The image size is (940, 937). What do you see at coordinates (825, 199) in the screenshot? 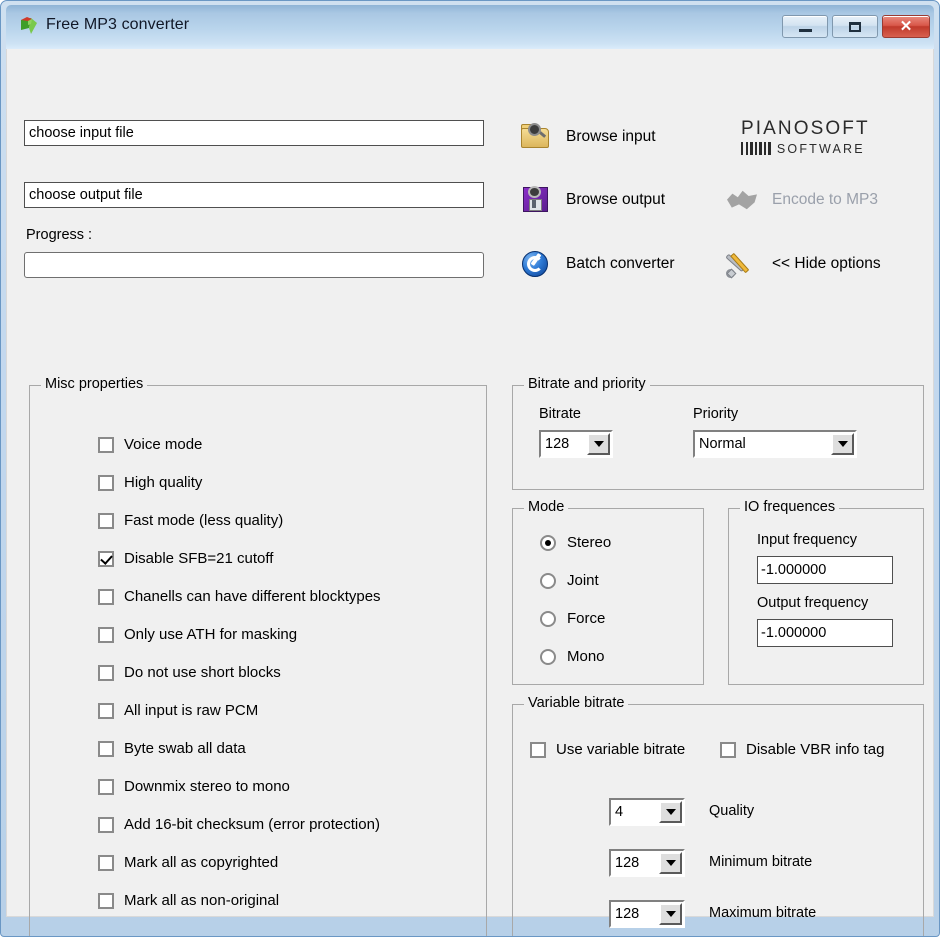
I see `encode-to-mp3-label: Encode to MP3` at bounding box center [825, 199].